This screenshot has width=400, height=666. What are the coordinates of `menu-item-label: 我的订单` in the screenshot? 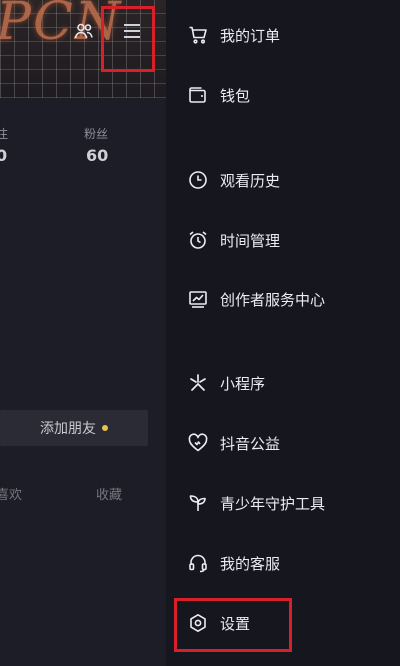 It's located at (250, 35).